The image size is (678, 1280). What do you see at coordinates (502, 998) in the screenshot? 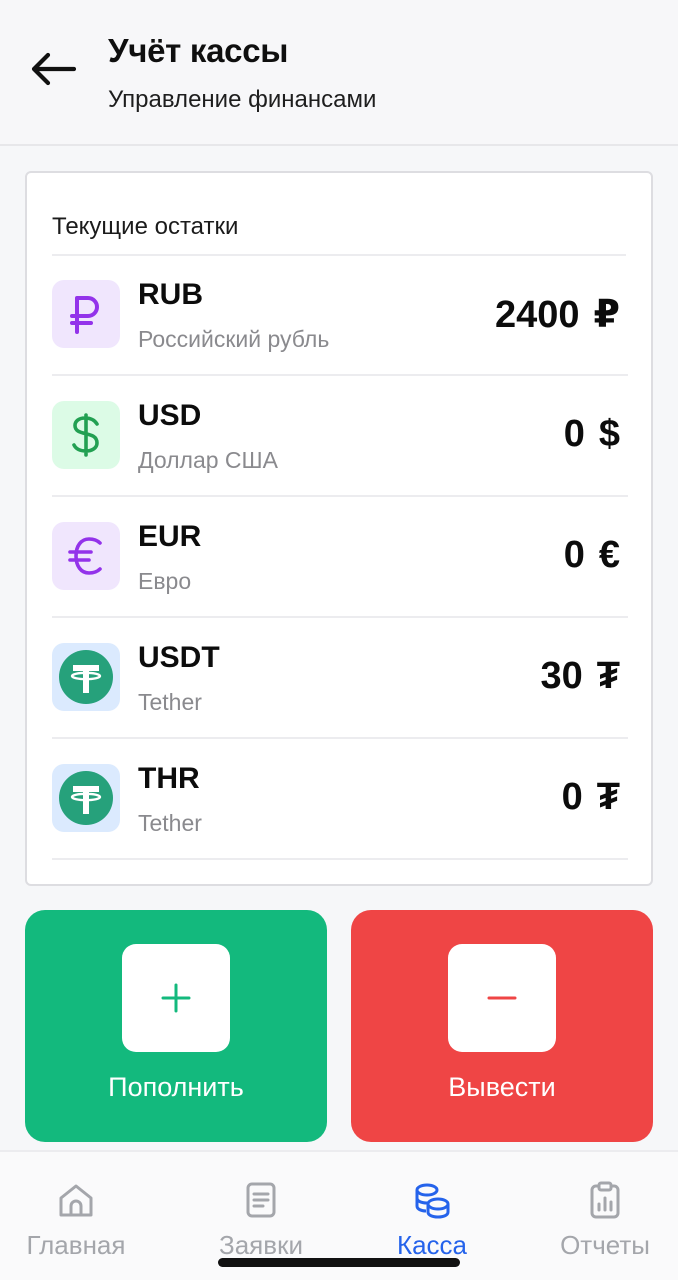
I see `minus-icon` at bounding box center [502, 998].